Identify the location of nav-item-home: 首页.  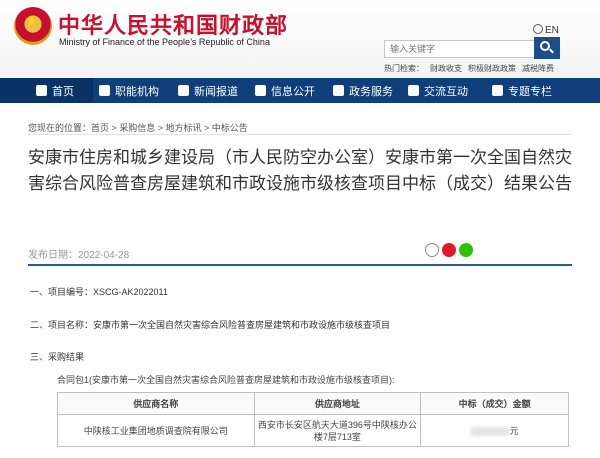
(46, 90).